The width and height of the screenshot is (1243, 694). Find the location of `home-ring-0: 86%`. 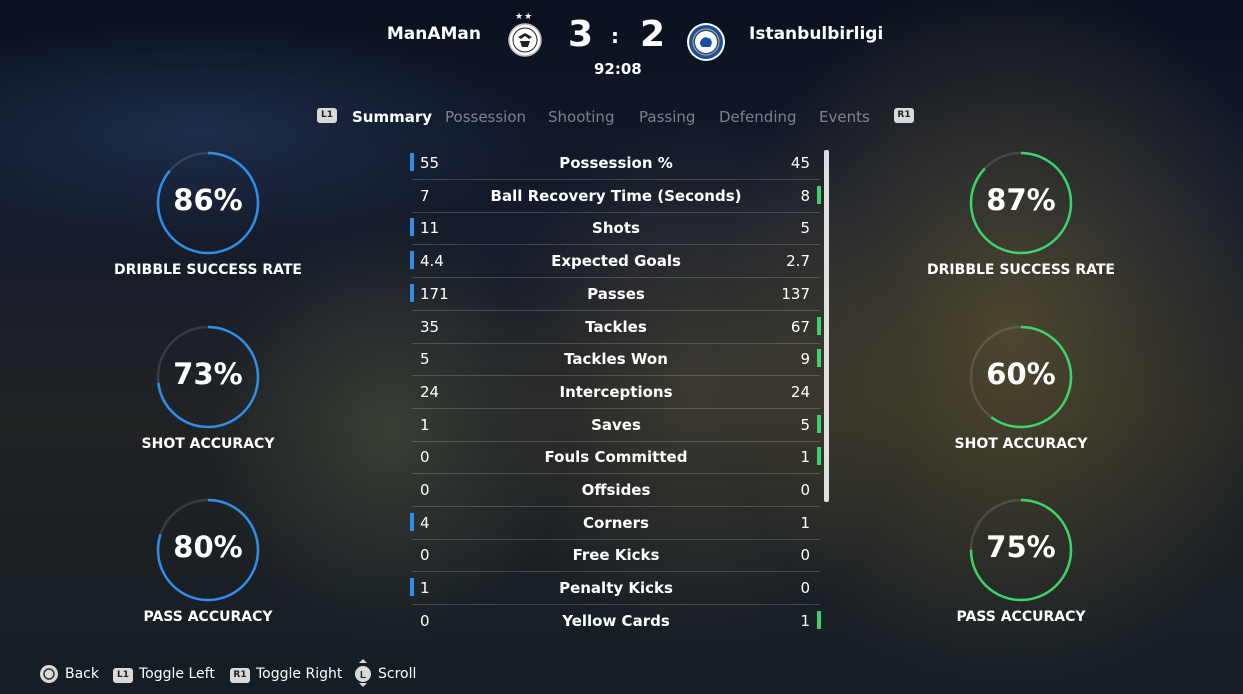

home-ring-0: 86% is located at coordinates (208, 203).